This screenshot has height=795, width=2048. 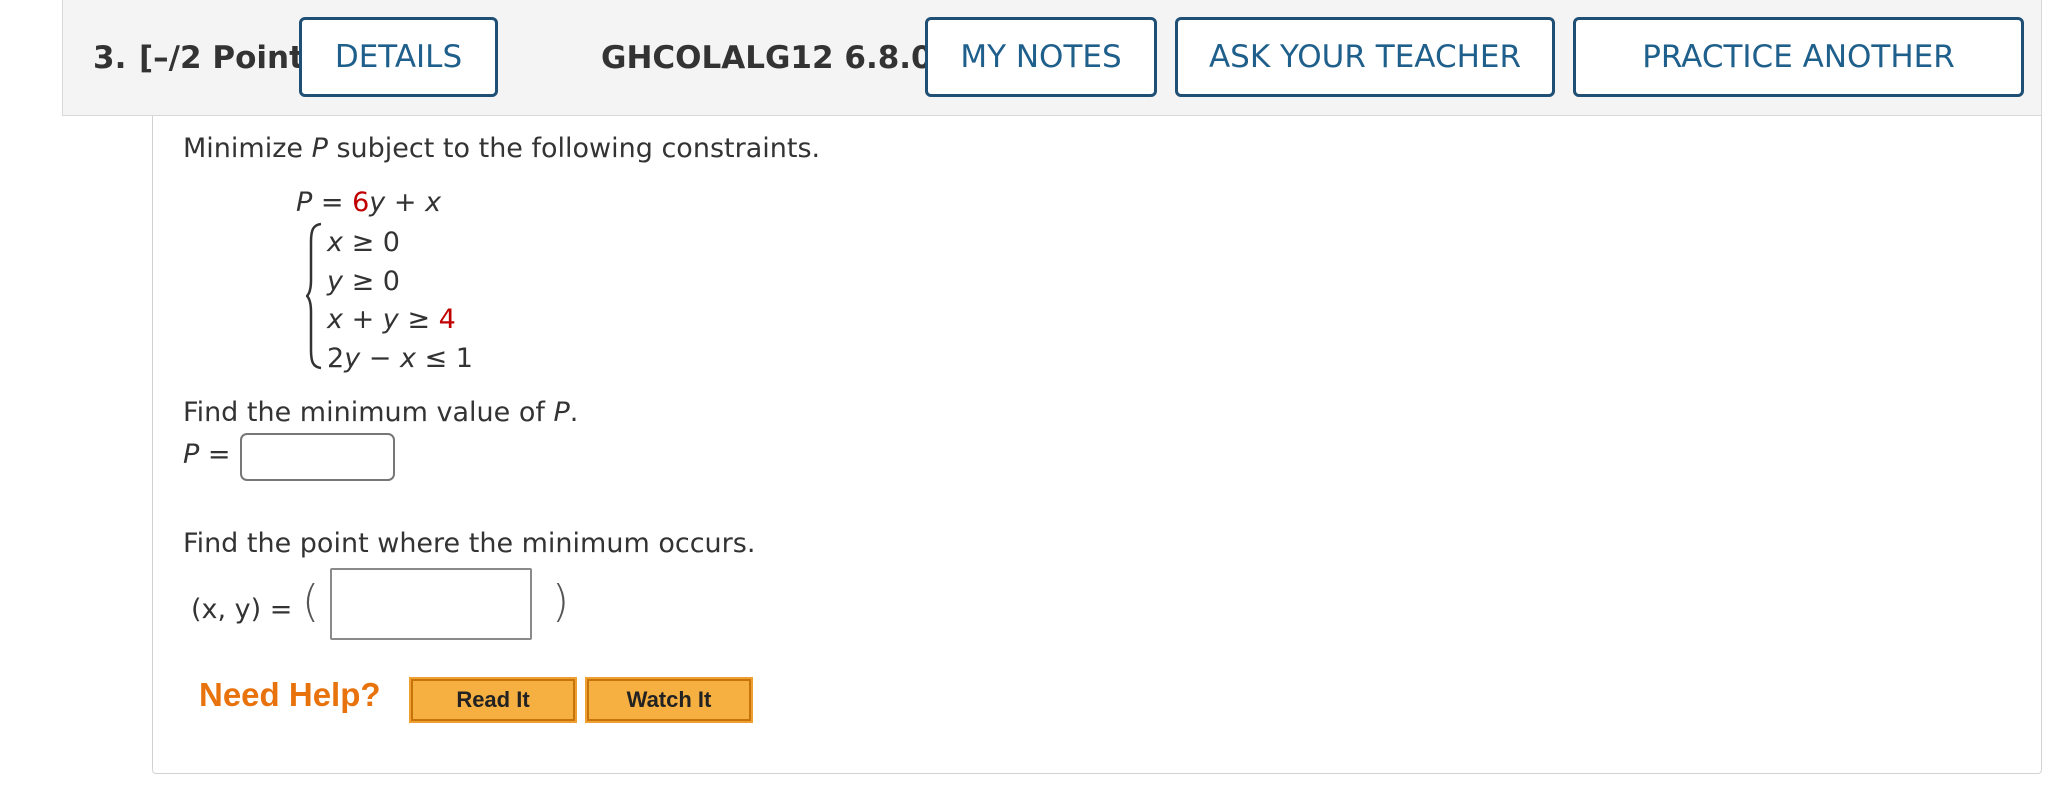 What do you see at coordinates (418, 319) in the screenshot?
I see `constraint-3-op: ≥` at bounding box center [418, 319].